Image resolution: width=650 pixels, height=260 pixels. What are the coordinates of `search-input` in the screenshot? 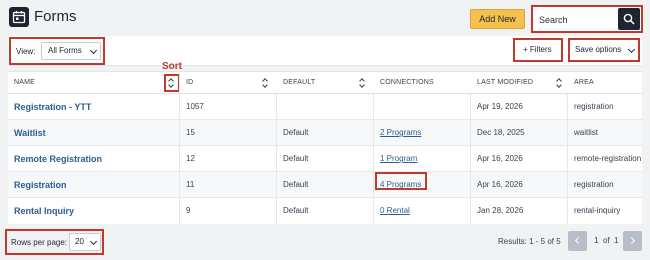 It's located at (575, 20).